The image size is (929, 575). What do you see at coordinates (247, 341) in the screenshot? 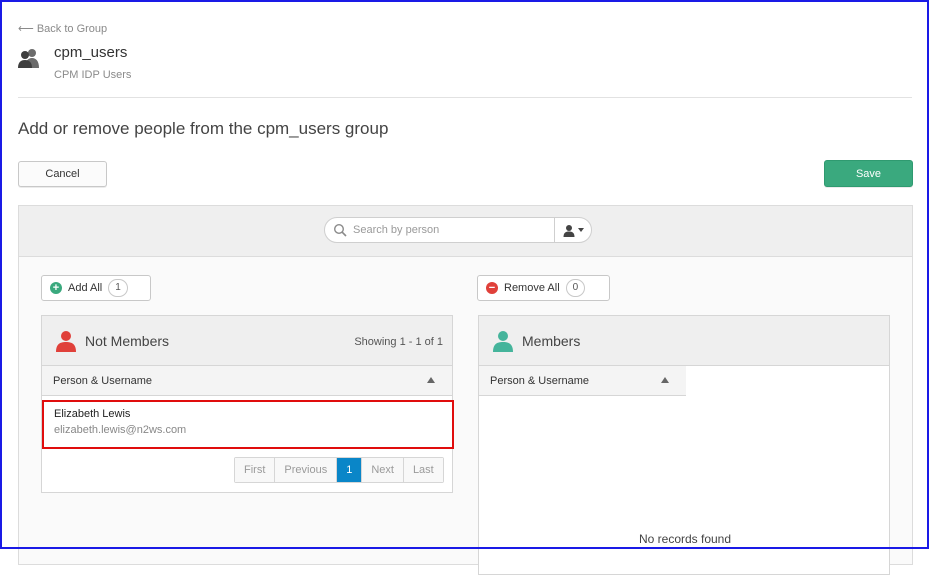
I see `not-members-header: Not Members Showing 1 - 1 of 1` at bounding box center [247, 341].